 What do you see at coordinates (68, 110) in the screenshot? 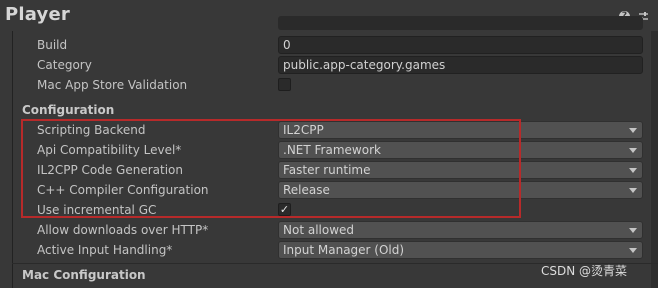
I see `configuration-header: Configuration` at bounding box center [68, 110].